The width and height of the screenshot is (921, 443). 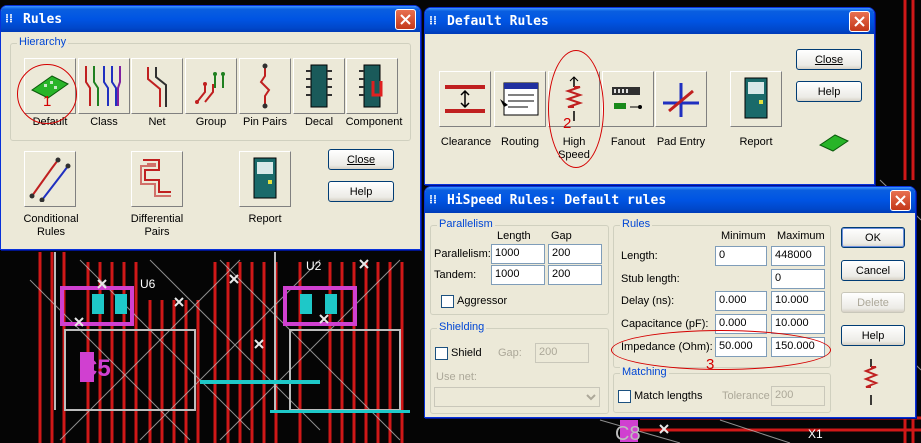 I want to click on hispeed-title: HiSpeed Rules: Default rules, so click(x=557, y=200).